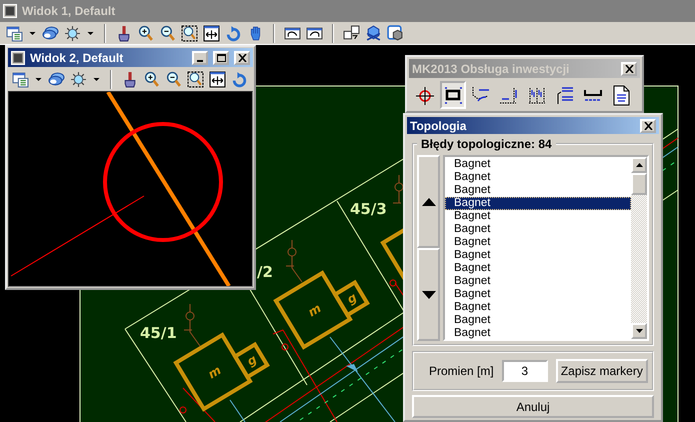  What do you see at coordinates (292, 33) in the screenshot?
I see `previous-view-icon` at bounding box center [292, 33].